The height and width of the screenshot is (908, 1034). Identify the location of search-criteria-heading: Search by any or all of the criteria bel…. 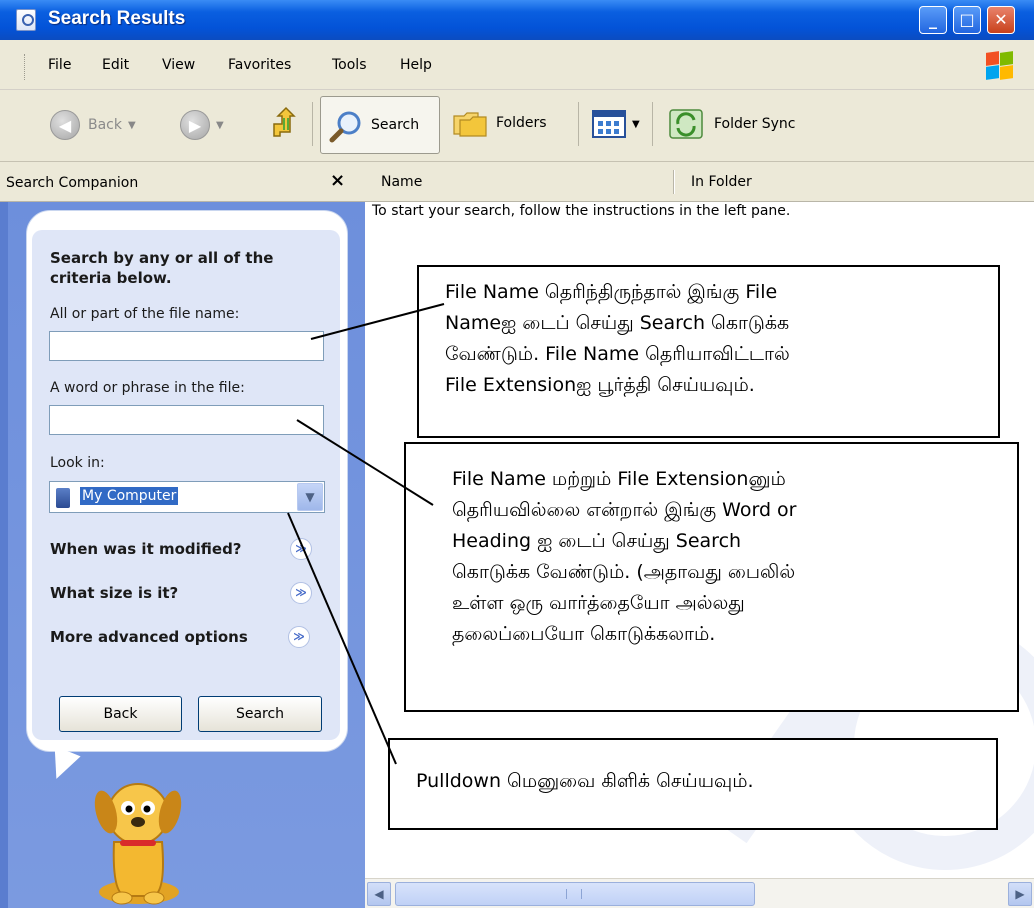
(162, 268).